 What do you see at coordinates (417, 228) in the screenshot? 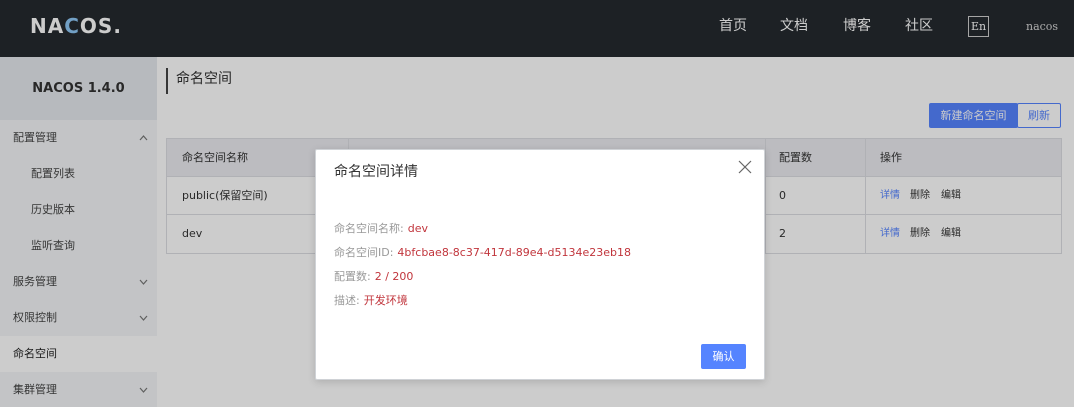
I see `field-value: dev` at bounding box center [417, 228].